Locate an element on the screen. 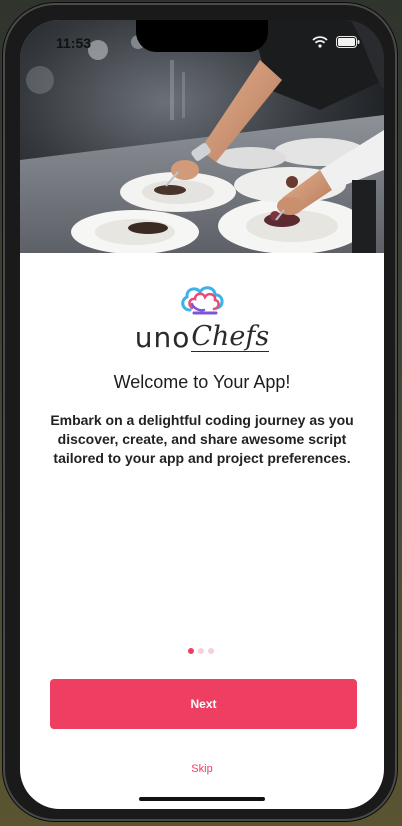 This screenshot has height=826, width=402. page-title: Welcome to Your App! is located at coordinates (202, 382).